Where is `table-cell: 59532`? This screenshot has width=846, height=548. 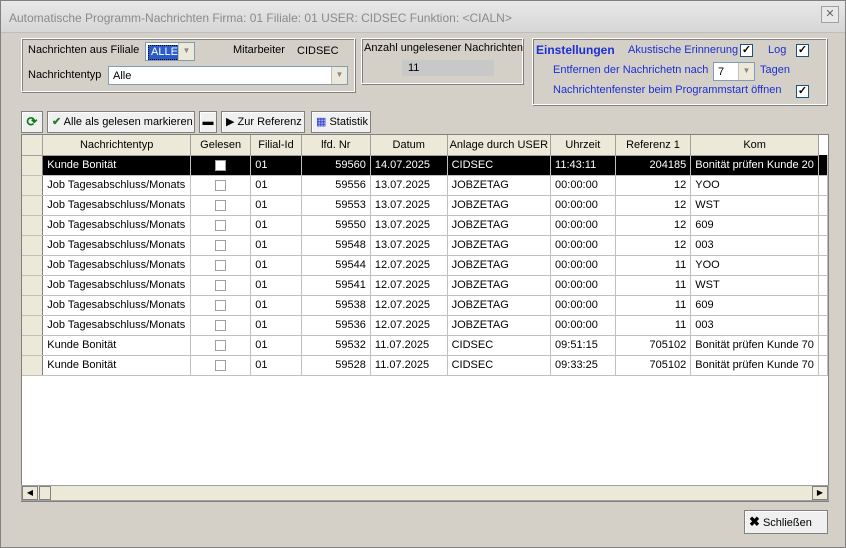
table-cell: 59532 is located at coordinates (336, 345).